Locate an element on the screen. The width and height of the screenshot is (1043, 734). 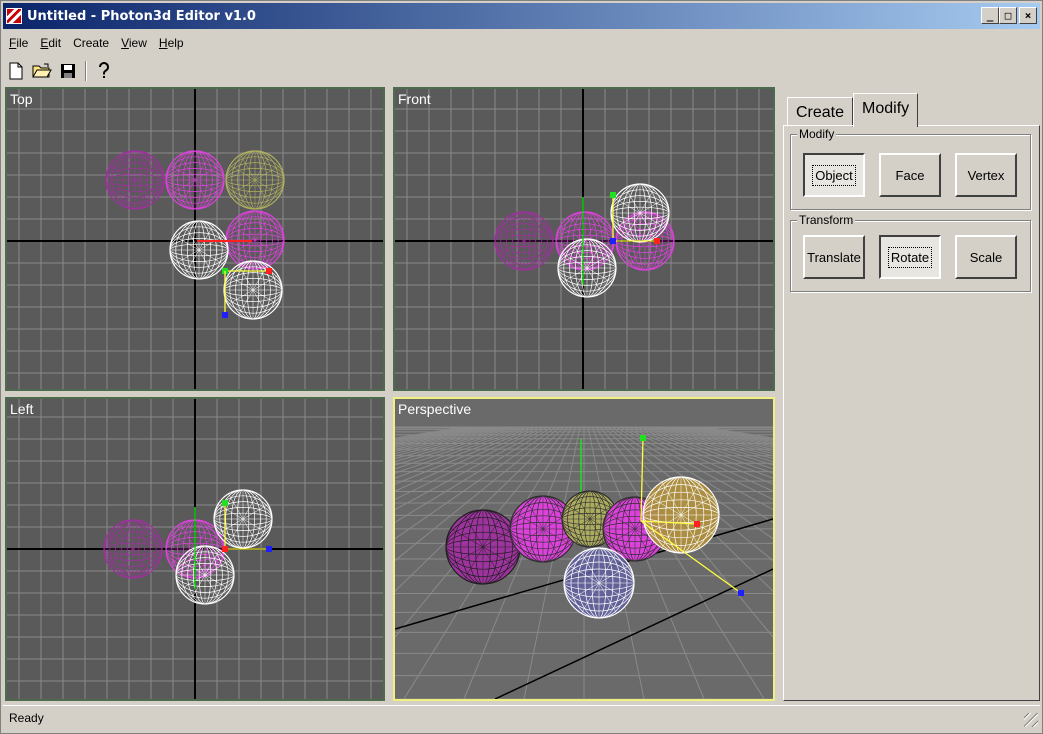
resize-grip is located at coordinates (1031, 720).